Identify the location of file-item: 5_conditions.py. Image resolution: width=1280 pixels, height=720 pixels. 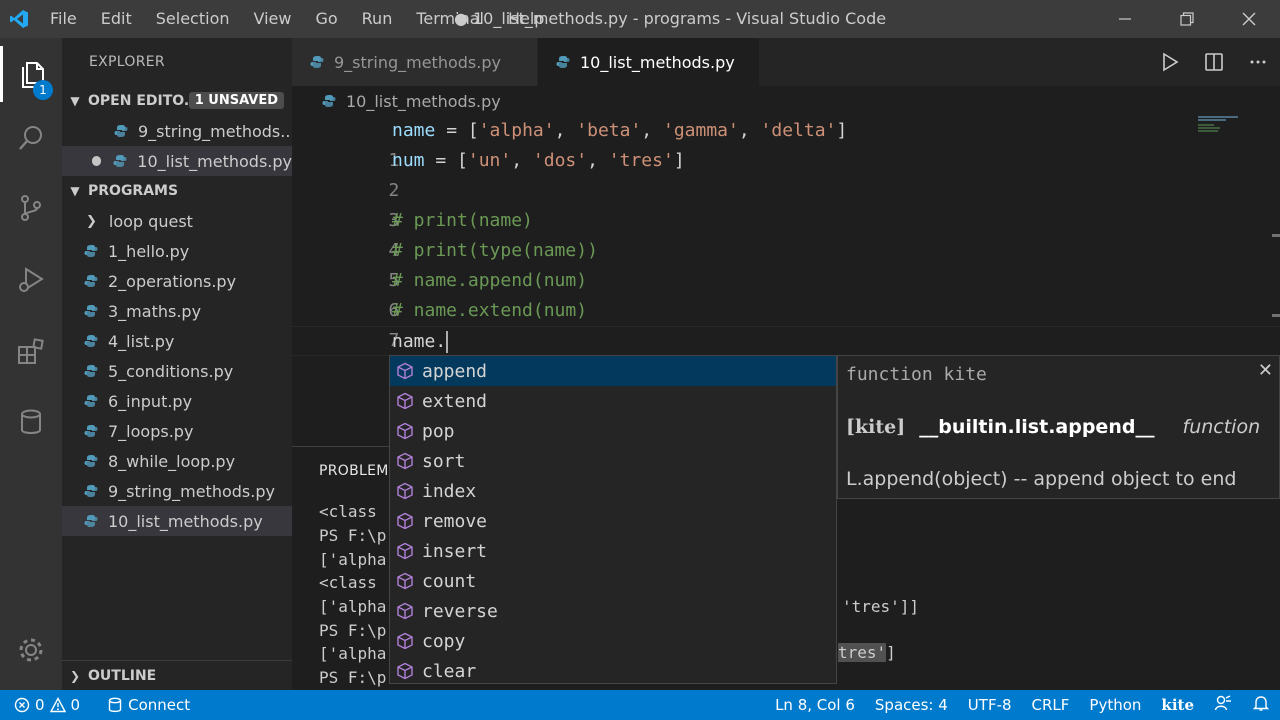
(177, 371).